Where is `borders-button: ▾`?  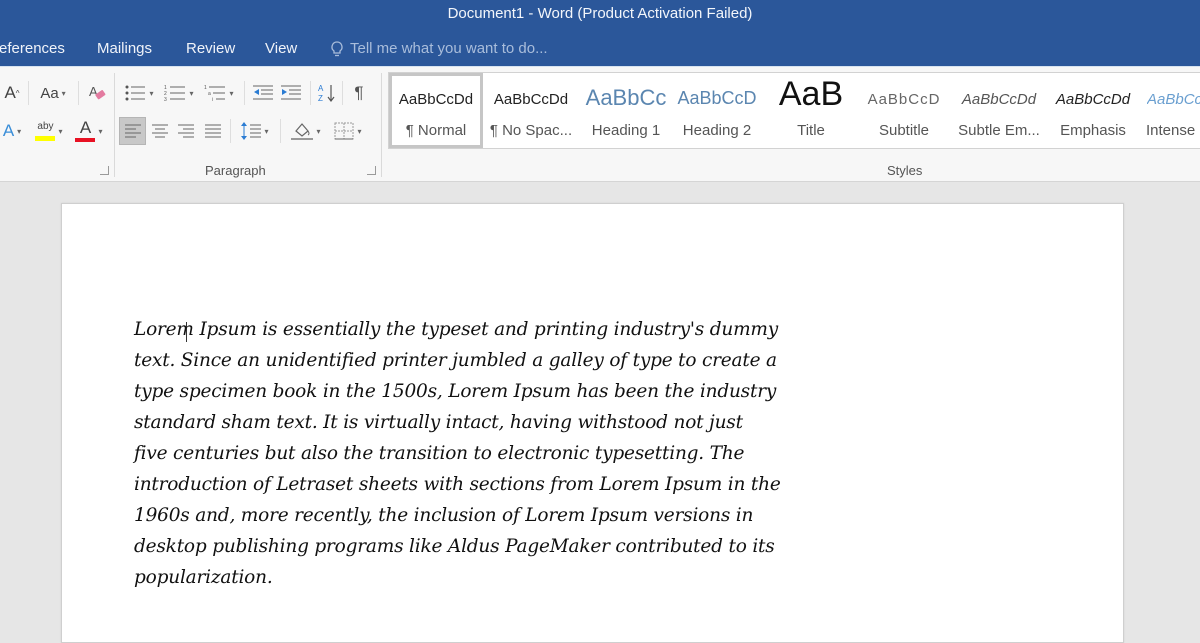
borders-button: ▾ is located at coordinates (348, 131).